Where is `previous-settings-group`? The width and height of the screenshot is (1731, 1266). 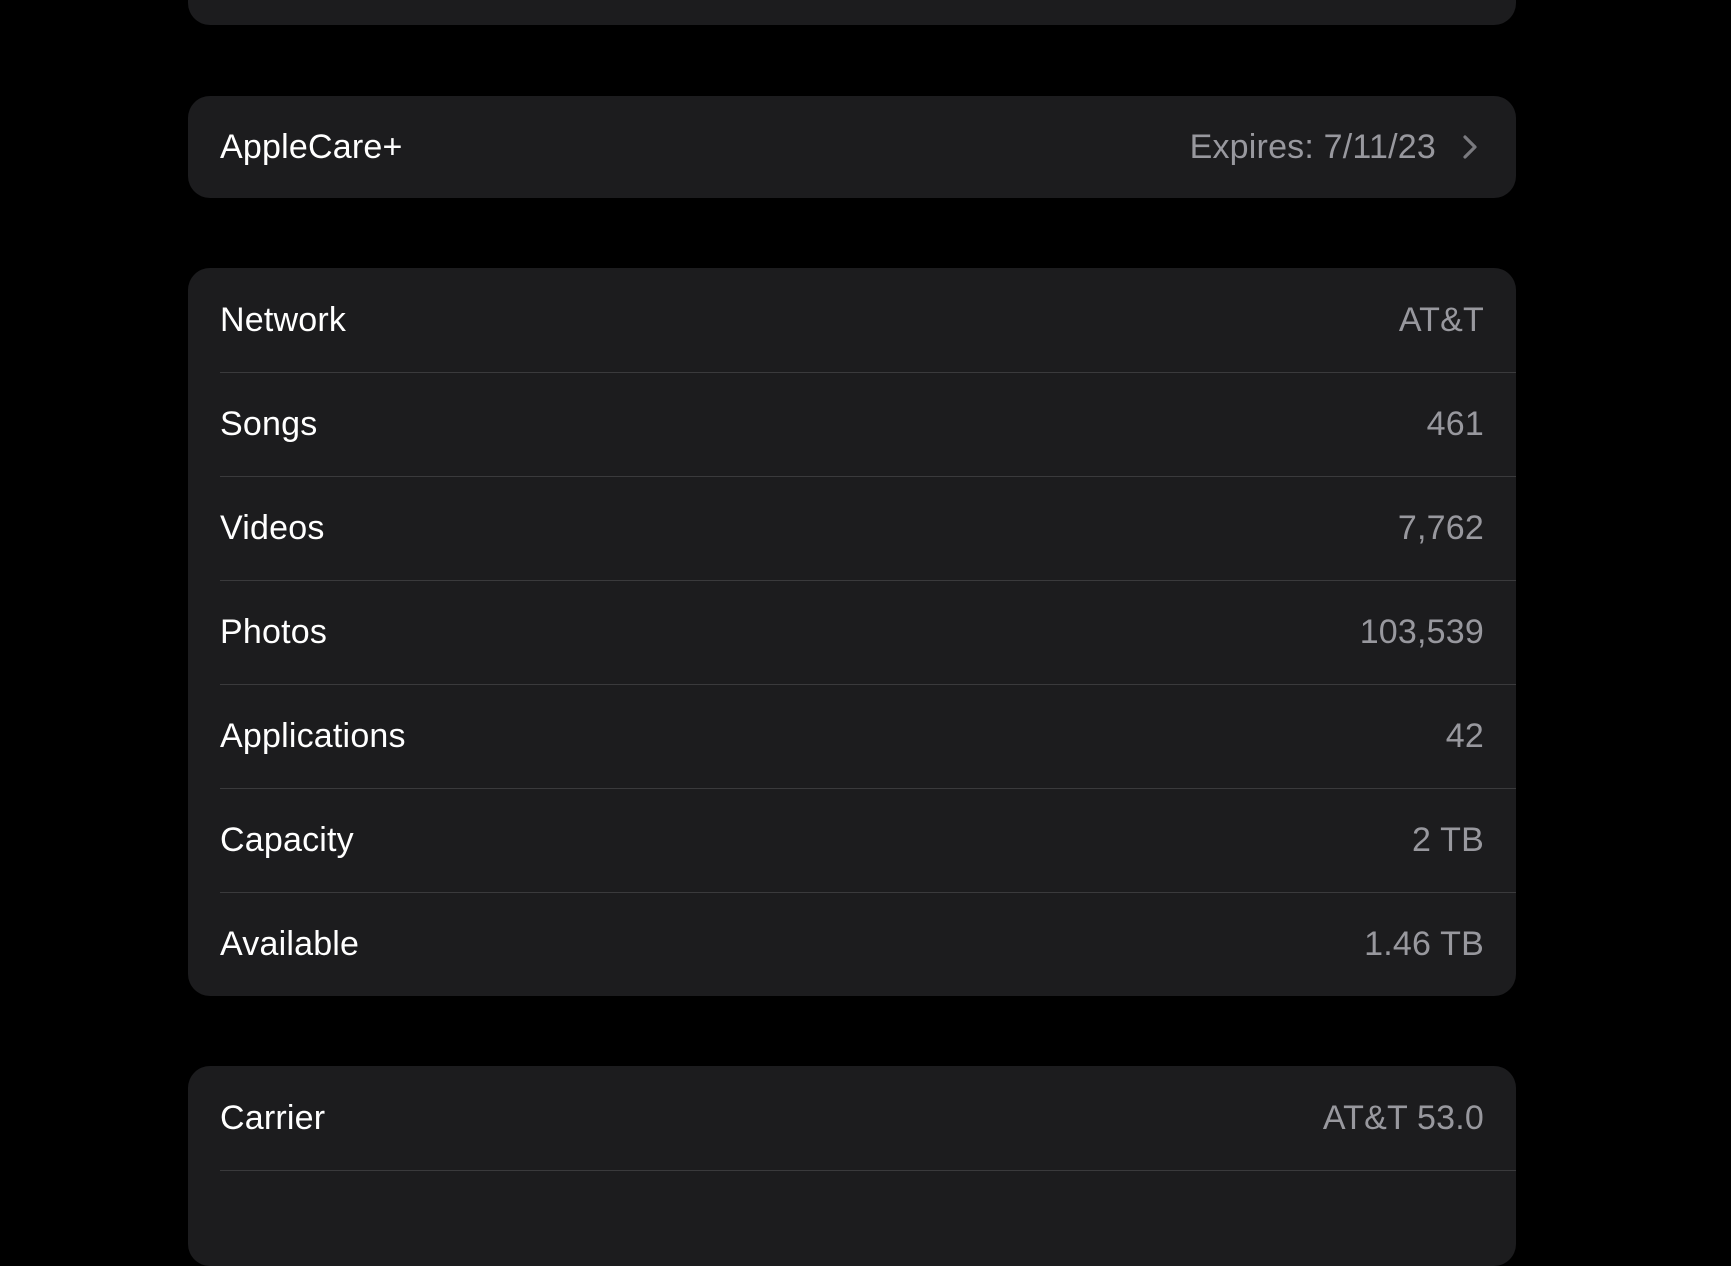
previous-settings-group is located at coordinates (852, 12).